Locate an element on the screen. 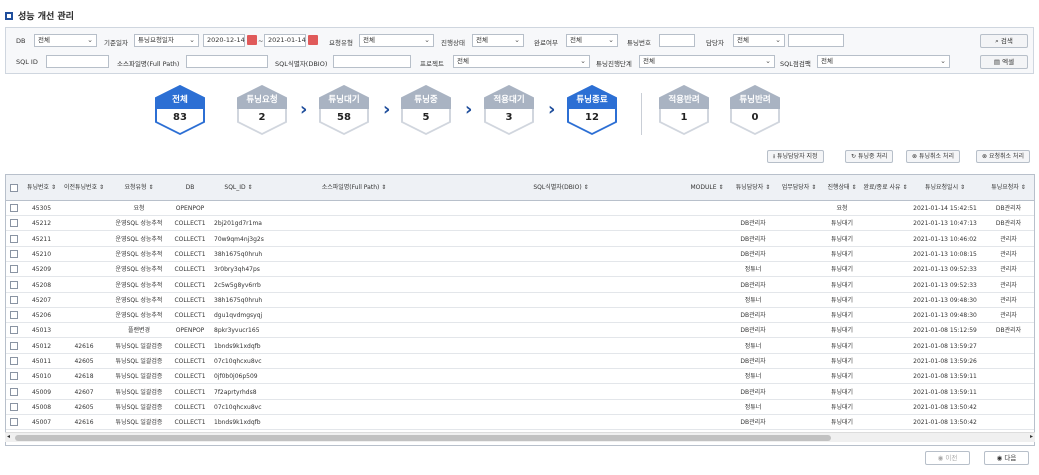  column-header: 업무담당자 ⇕ is located at coordinates (799, 188).